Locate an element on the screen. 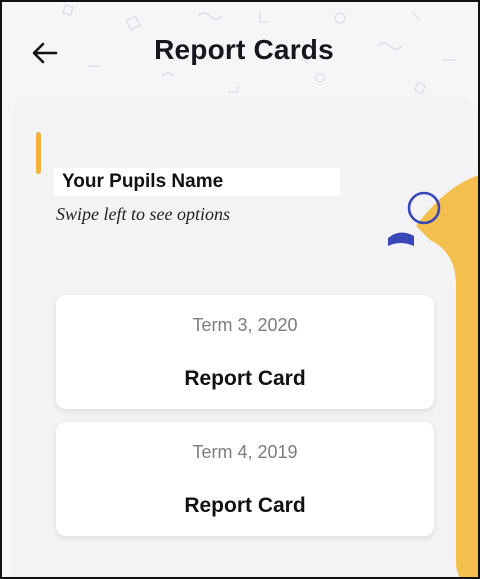 This screenshot has height=579, width=480. report-card-term: Term 4, 2019 is located at coordinates (245, 452).